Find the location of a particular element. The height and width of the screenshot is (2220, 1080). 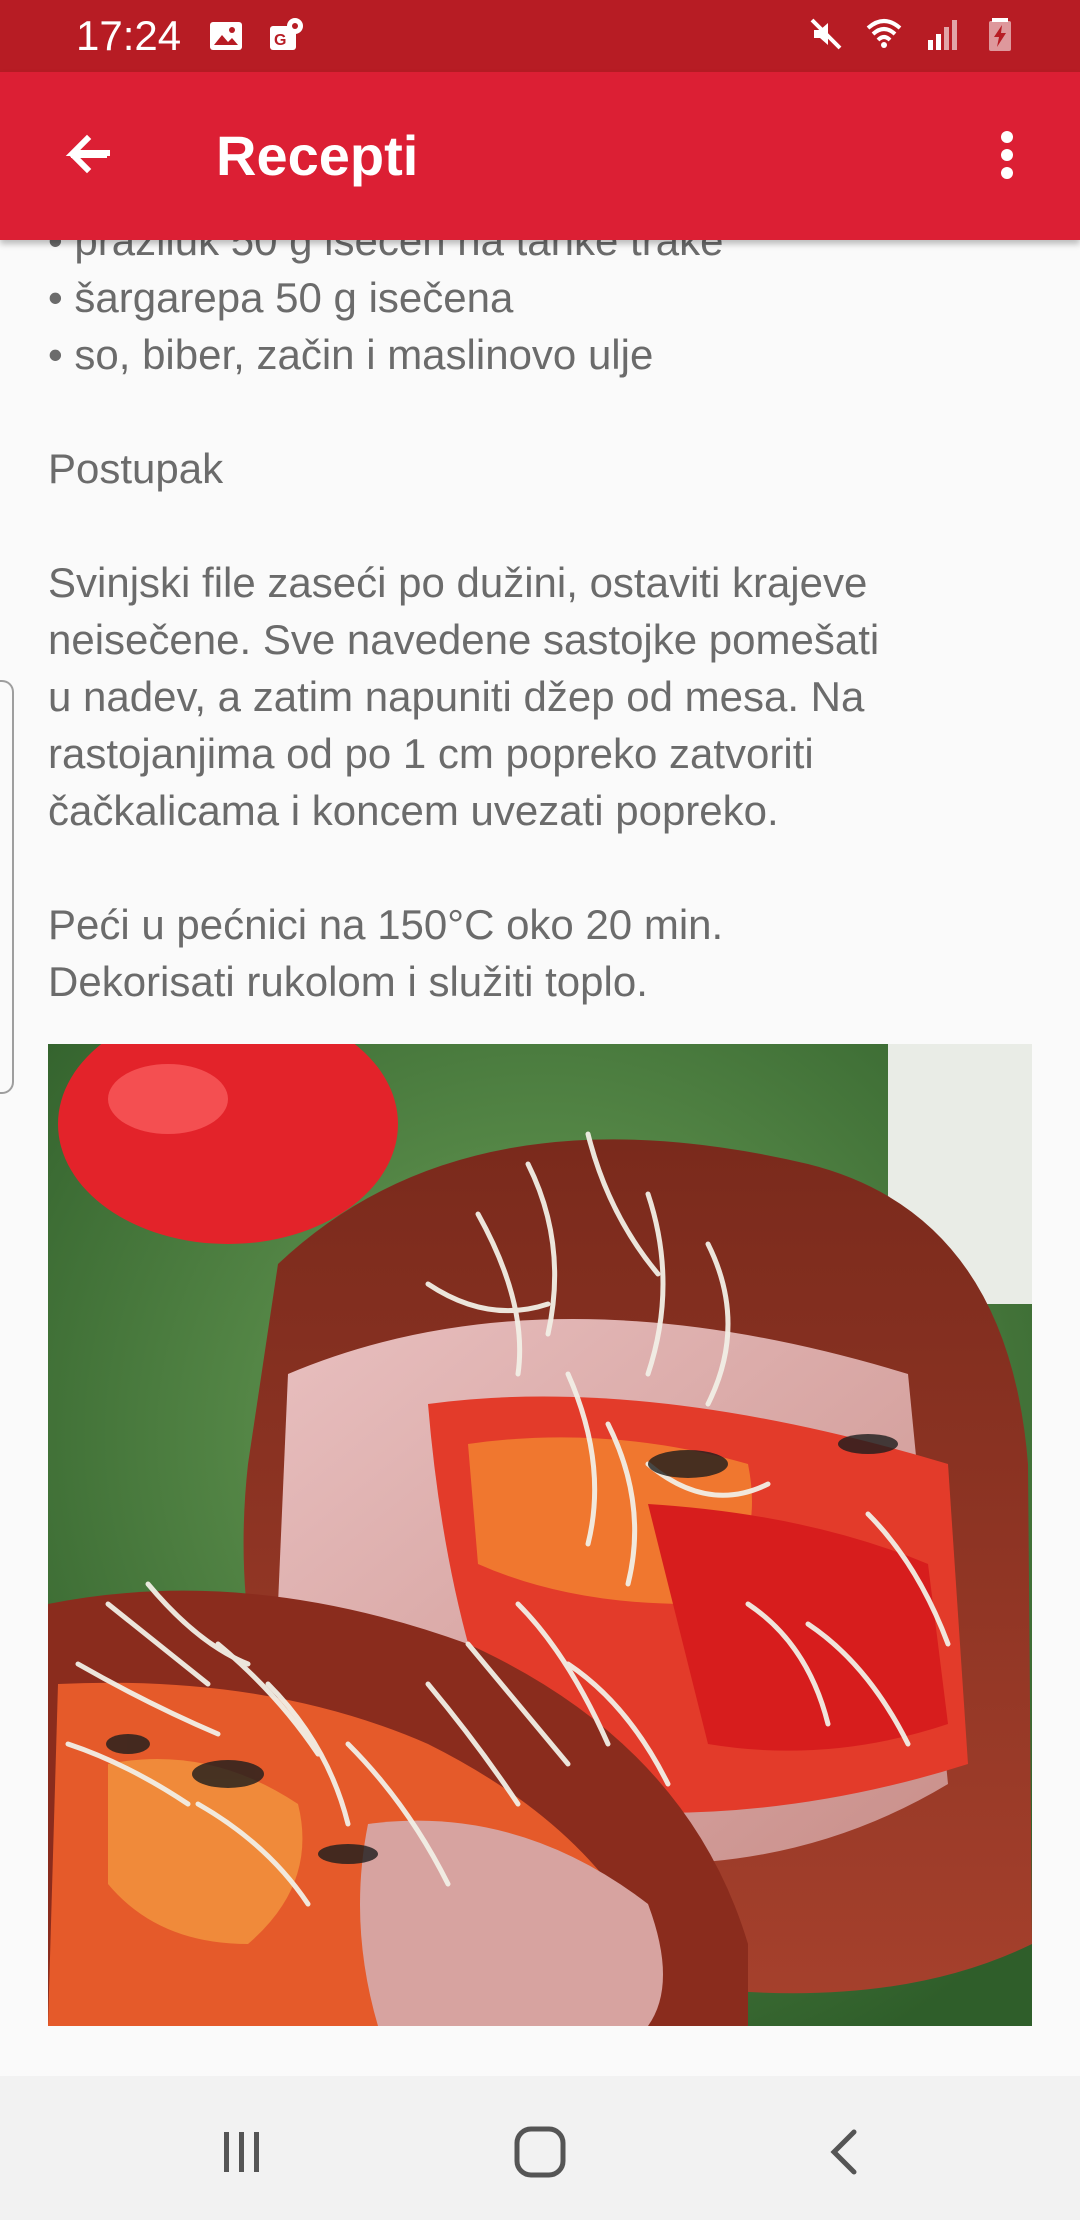

location-notification-icon: G is located at coordinates (286, 34).